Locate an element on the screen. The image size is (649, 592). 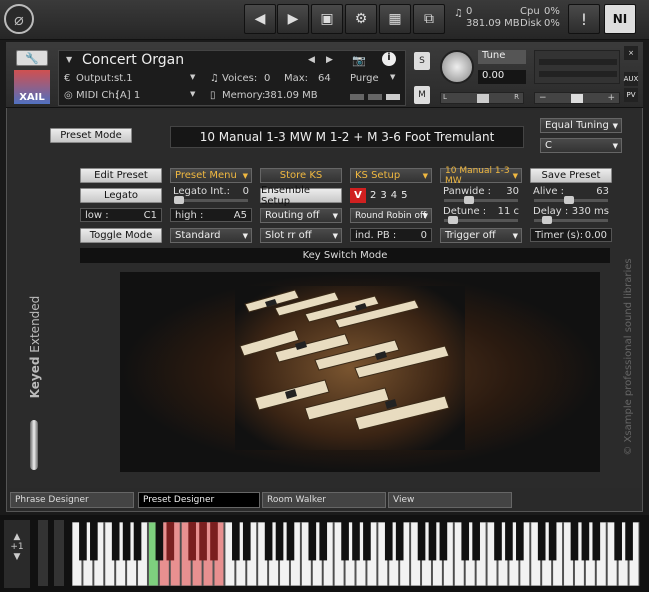
pitch-bend-wheel is located at coordinates (59, 553).